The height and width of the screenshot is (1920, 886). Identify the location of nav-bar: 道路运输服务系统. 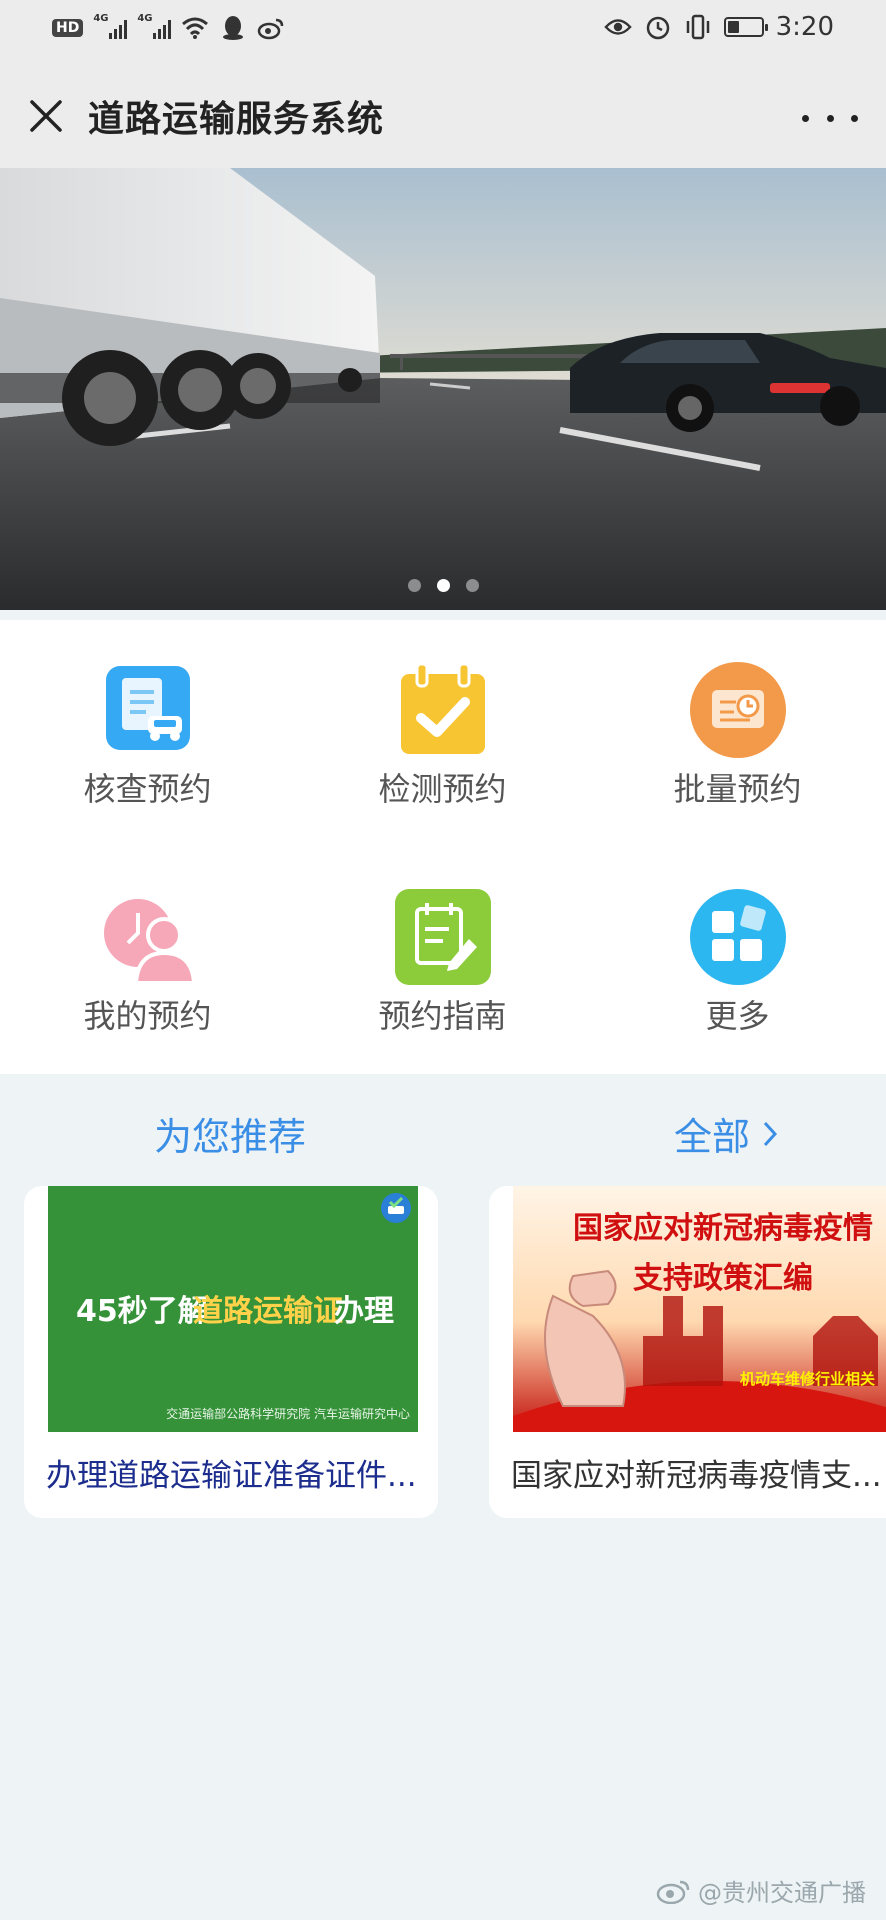
(443, 115).